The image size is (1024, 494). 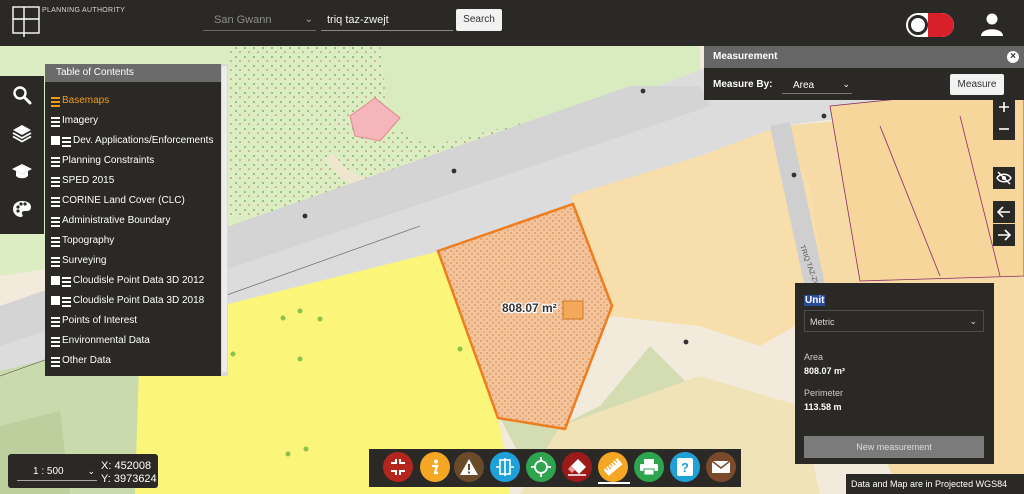 I want to click on next-extent-button, so click(x=1004, y=235).